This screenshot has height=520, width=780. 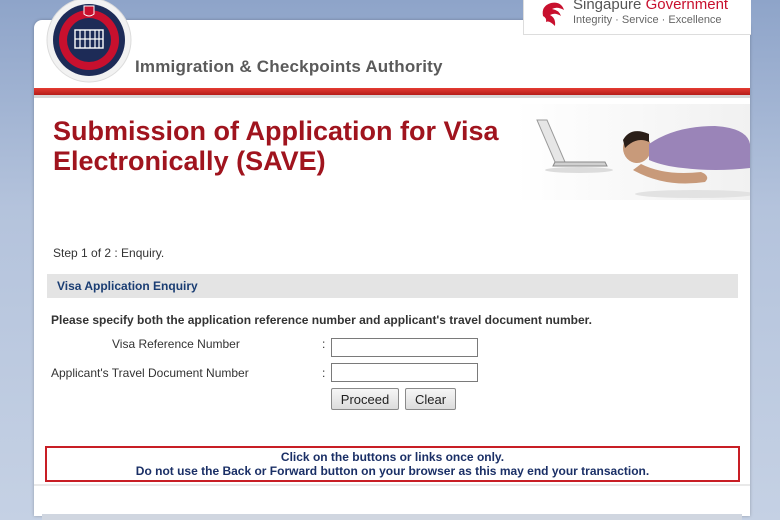 What do you see at coordinates (404, 372) in the screenshot?
I see `travel-document-input` at bounding box center [404, 372].